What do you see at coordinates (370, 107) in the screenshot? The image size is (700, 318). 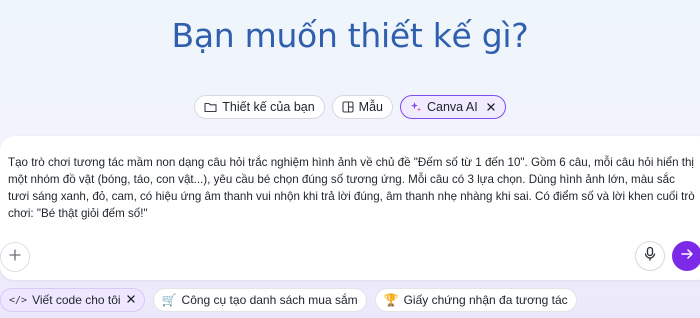 I see `tab-label: Mẫu` at bounding box center [370, 107].